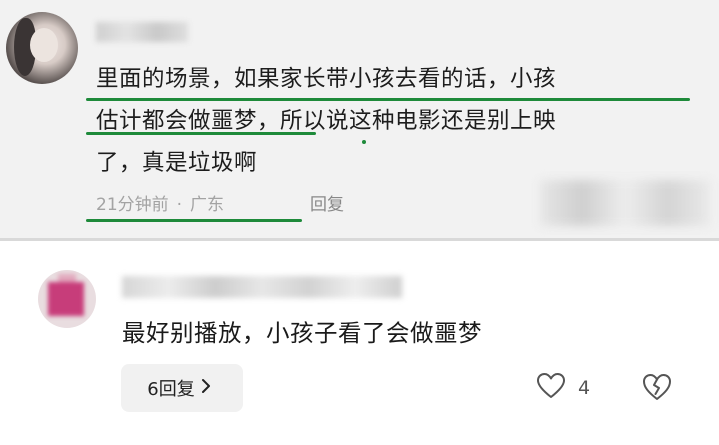 The height and width of the screenshot is (445, 719). Describe the element at coordinates (657, 389) in the screenshot. I see `broken-heart-icon` at that location.